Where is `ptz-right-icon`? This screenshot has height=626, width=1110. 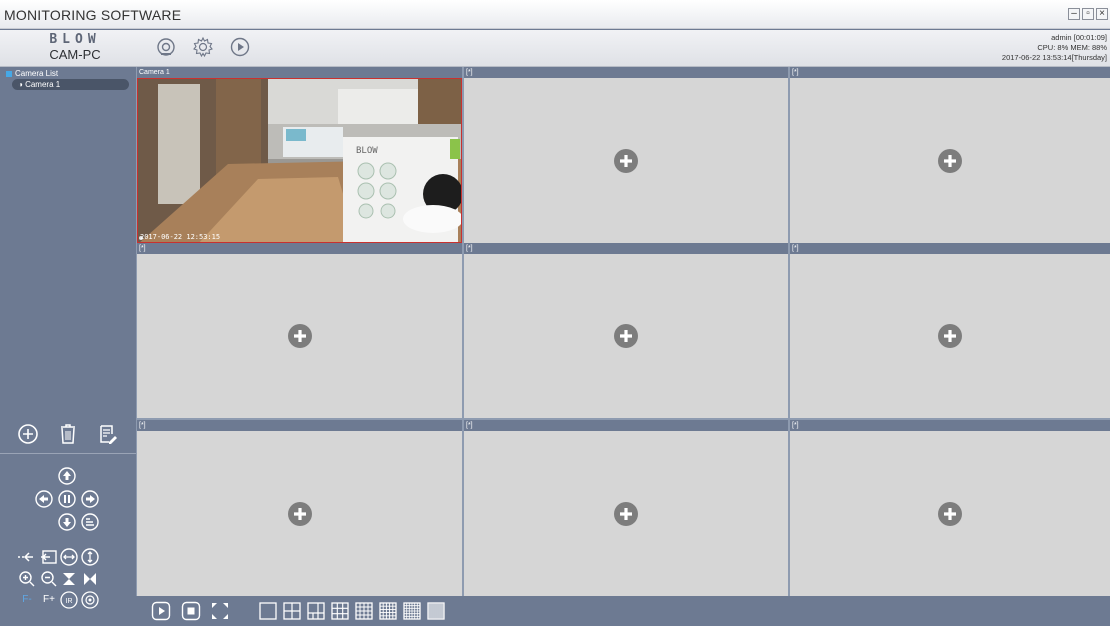
ptz-right-icon is located at coordinates (90, 499).